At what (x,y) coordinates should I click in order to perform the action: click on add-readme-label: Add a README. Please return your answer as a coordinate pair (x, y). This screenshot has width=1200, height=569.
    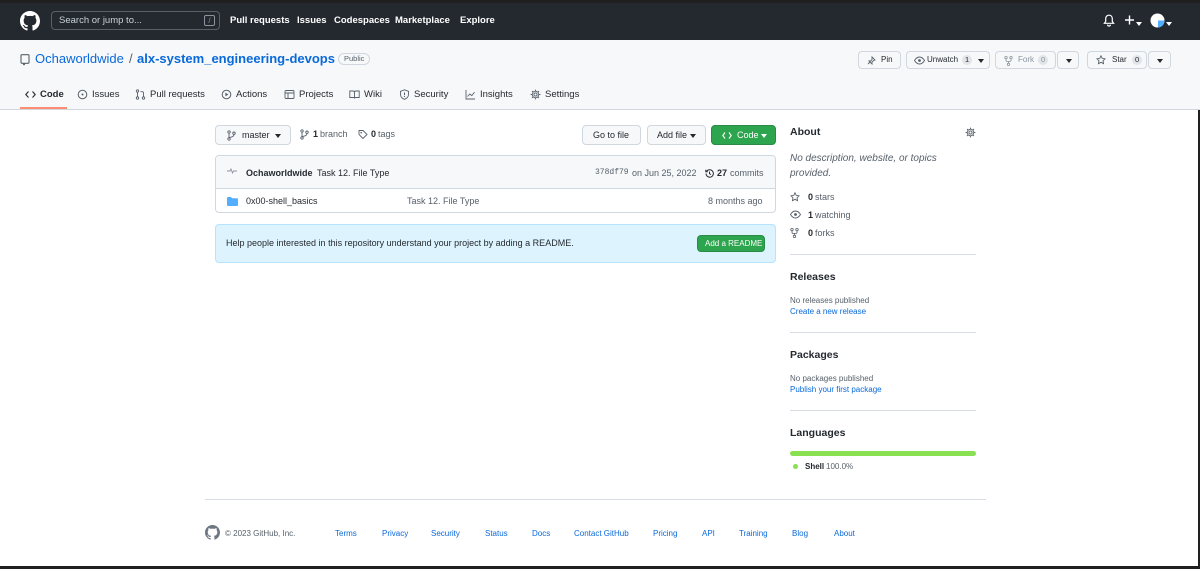
    Looking at the image, I should click on (734, 243).